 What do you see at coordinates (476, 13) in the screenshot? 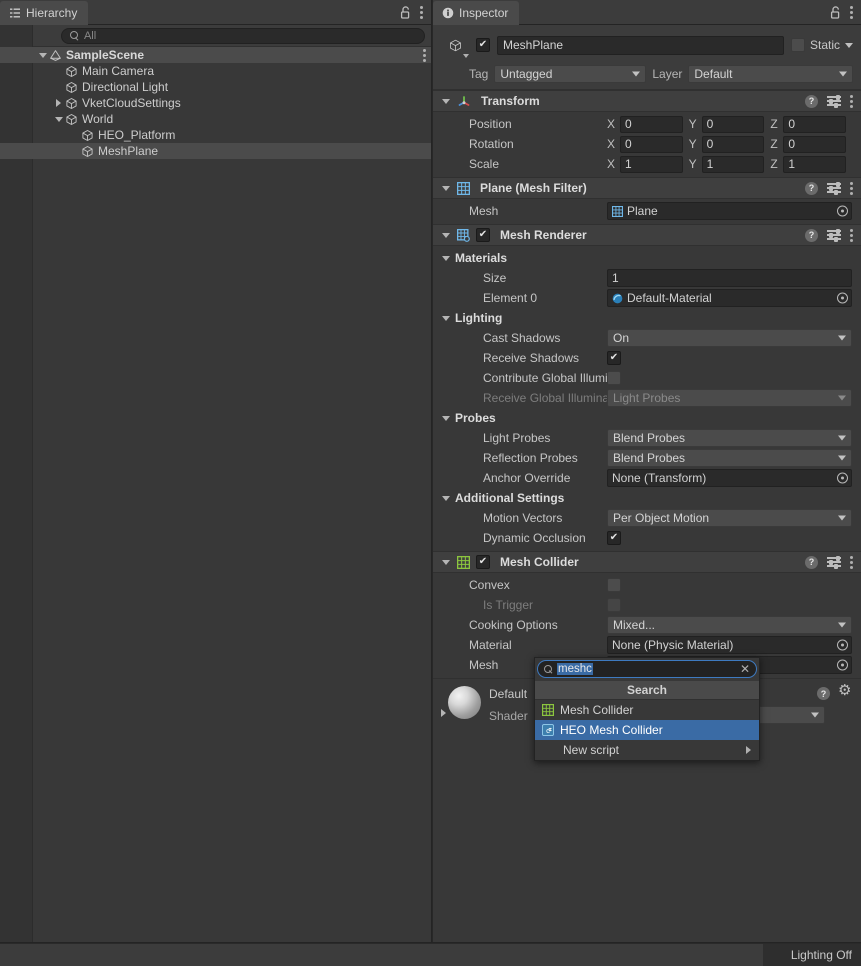
I see `tab-inspector: Inspector` at bounding box center [476, 13].